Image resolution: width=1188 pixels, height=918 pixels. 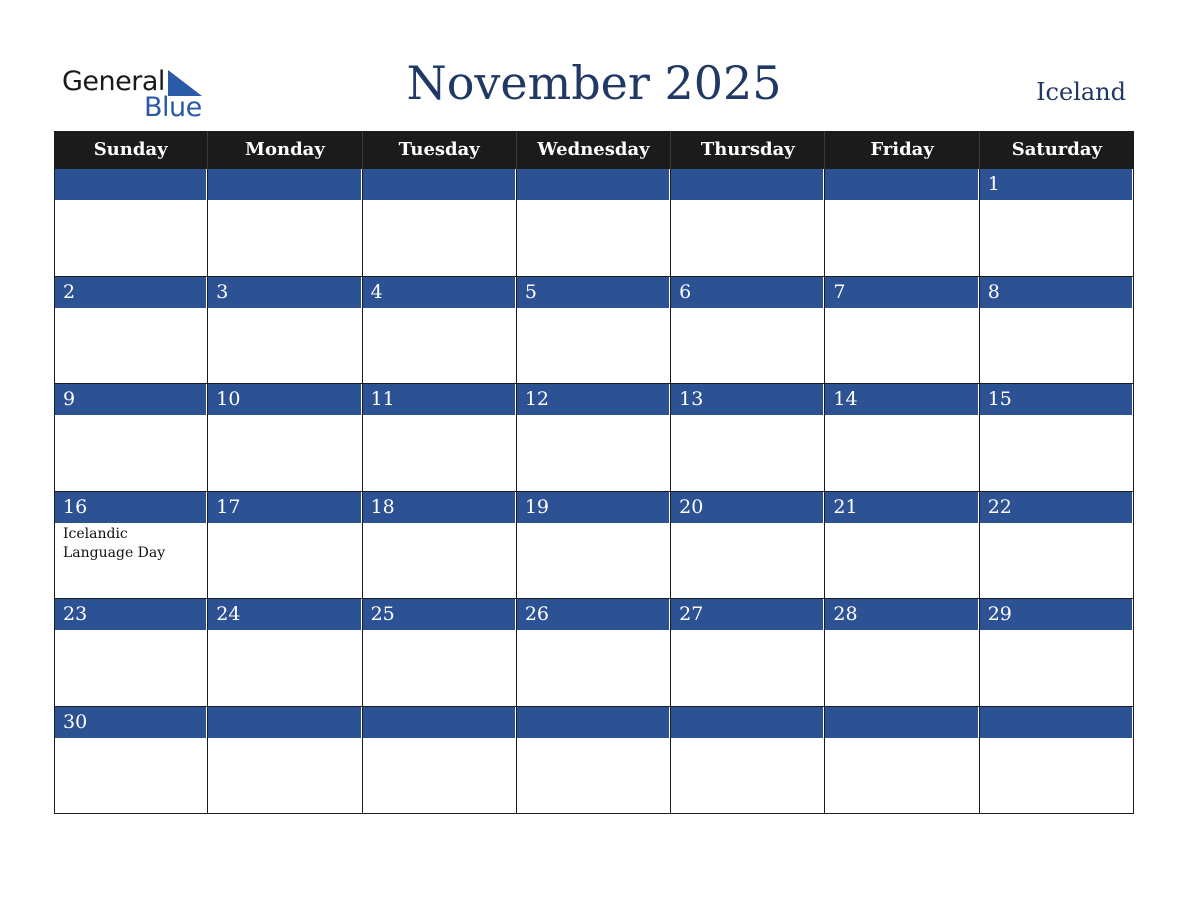 What do you see at coordinates (439, 653) in the screenshot?
I see `day-cell: 25` at bounding box center [439, 653].